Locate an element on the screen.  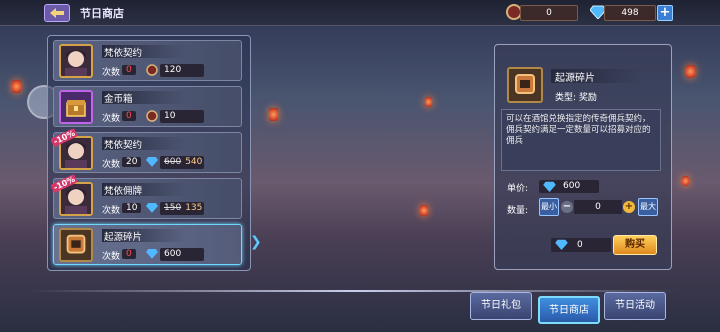
unit-price-label: 单价: is located at coordinates (518, 189).